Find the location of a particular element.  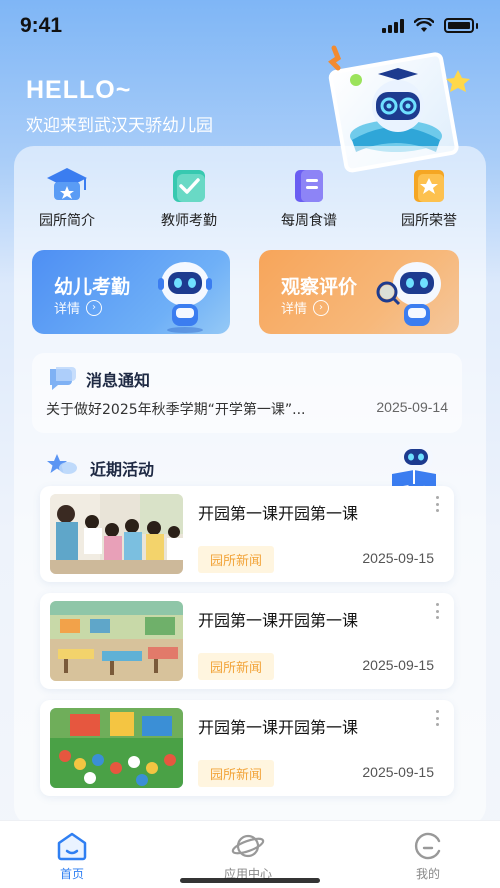

child-attendance-card: 幼儿考勤 详情 › is located at coordinates (131, 292).